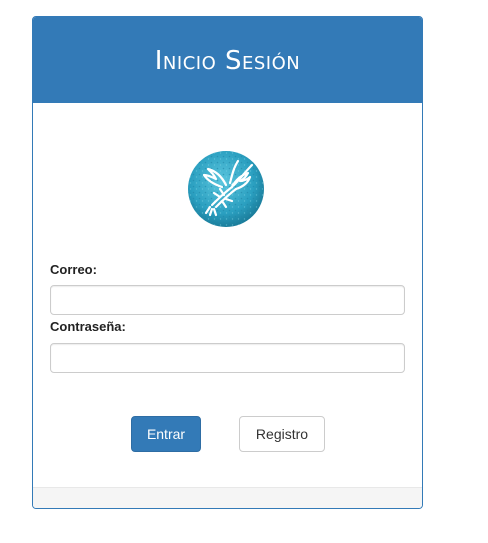 The width and height of the screenshot is (488, 543). I want to click on panel-header: Inicio Sesión, so click(227, 60).